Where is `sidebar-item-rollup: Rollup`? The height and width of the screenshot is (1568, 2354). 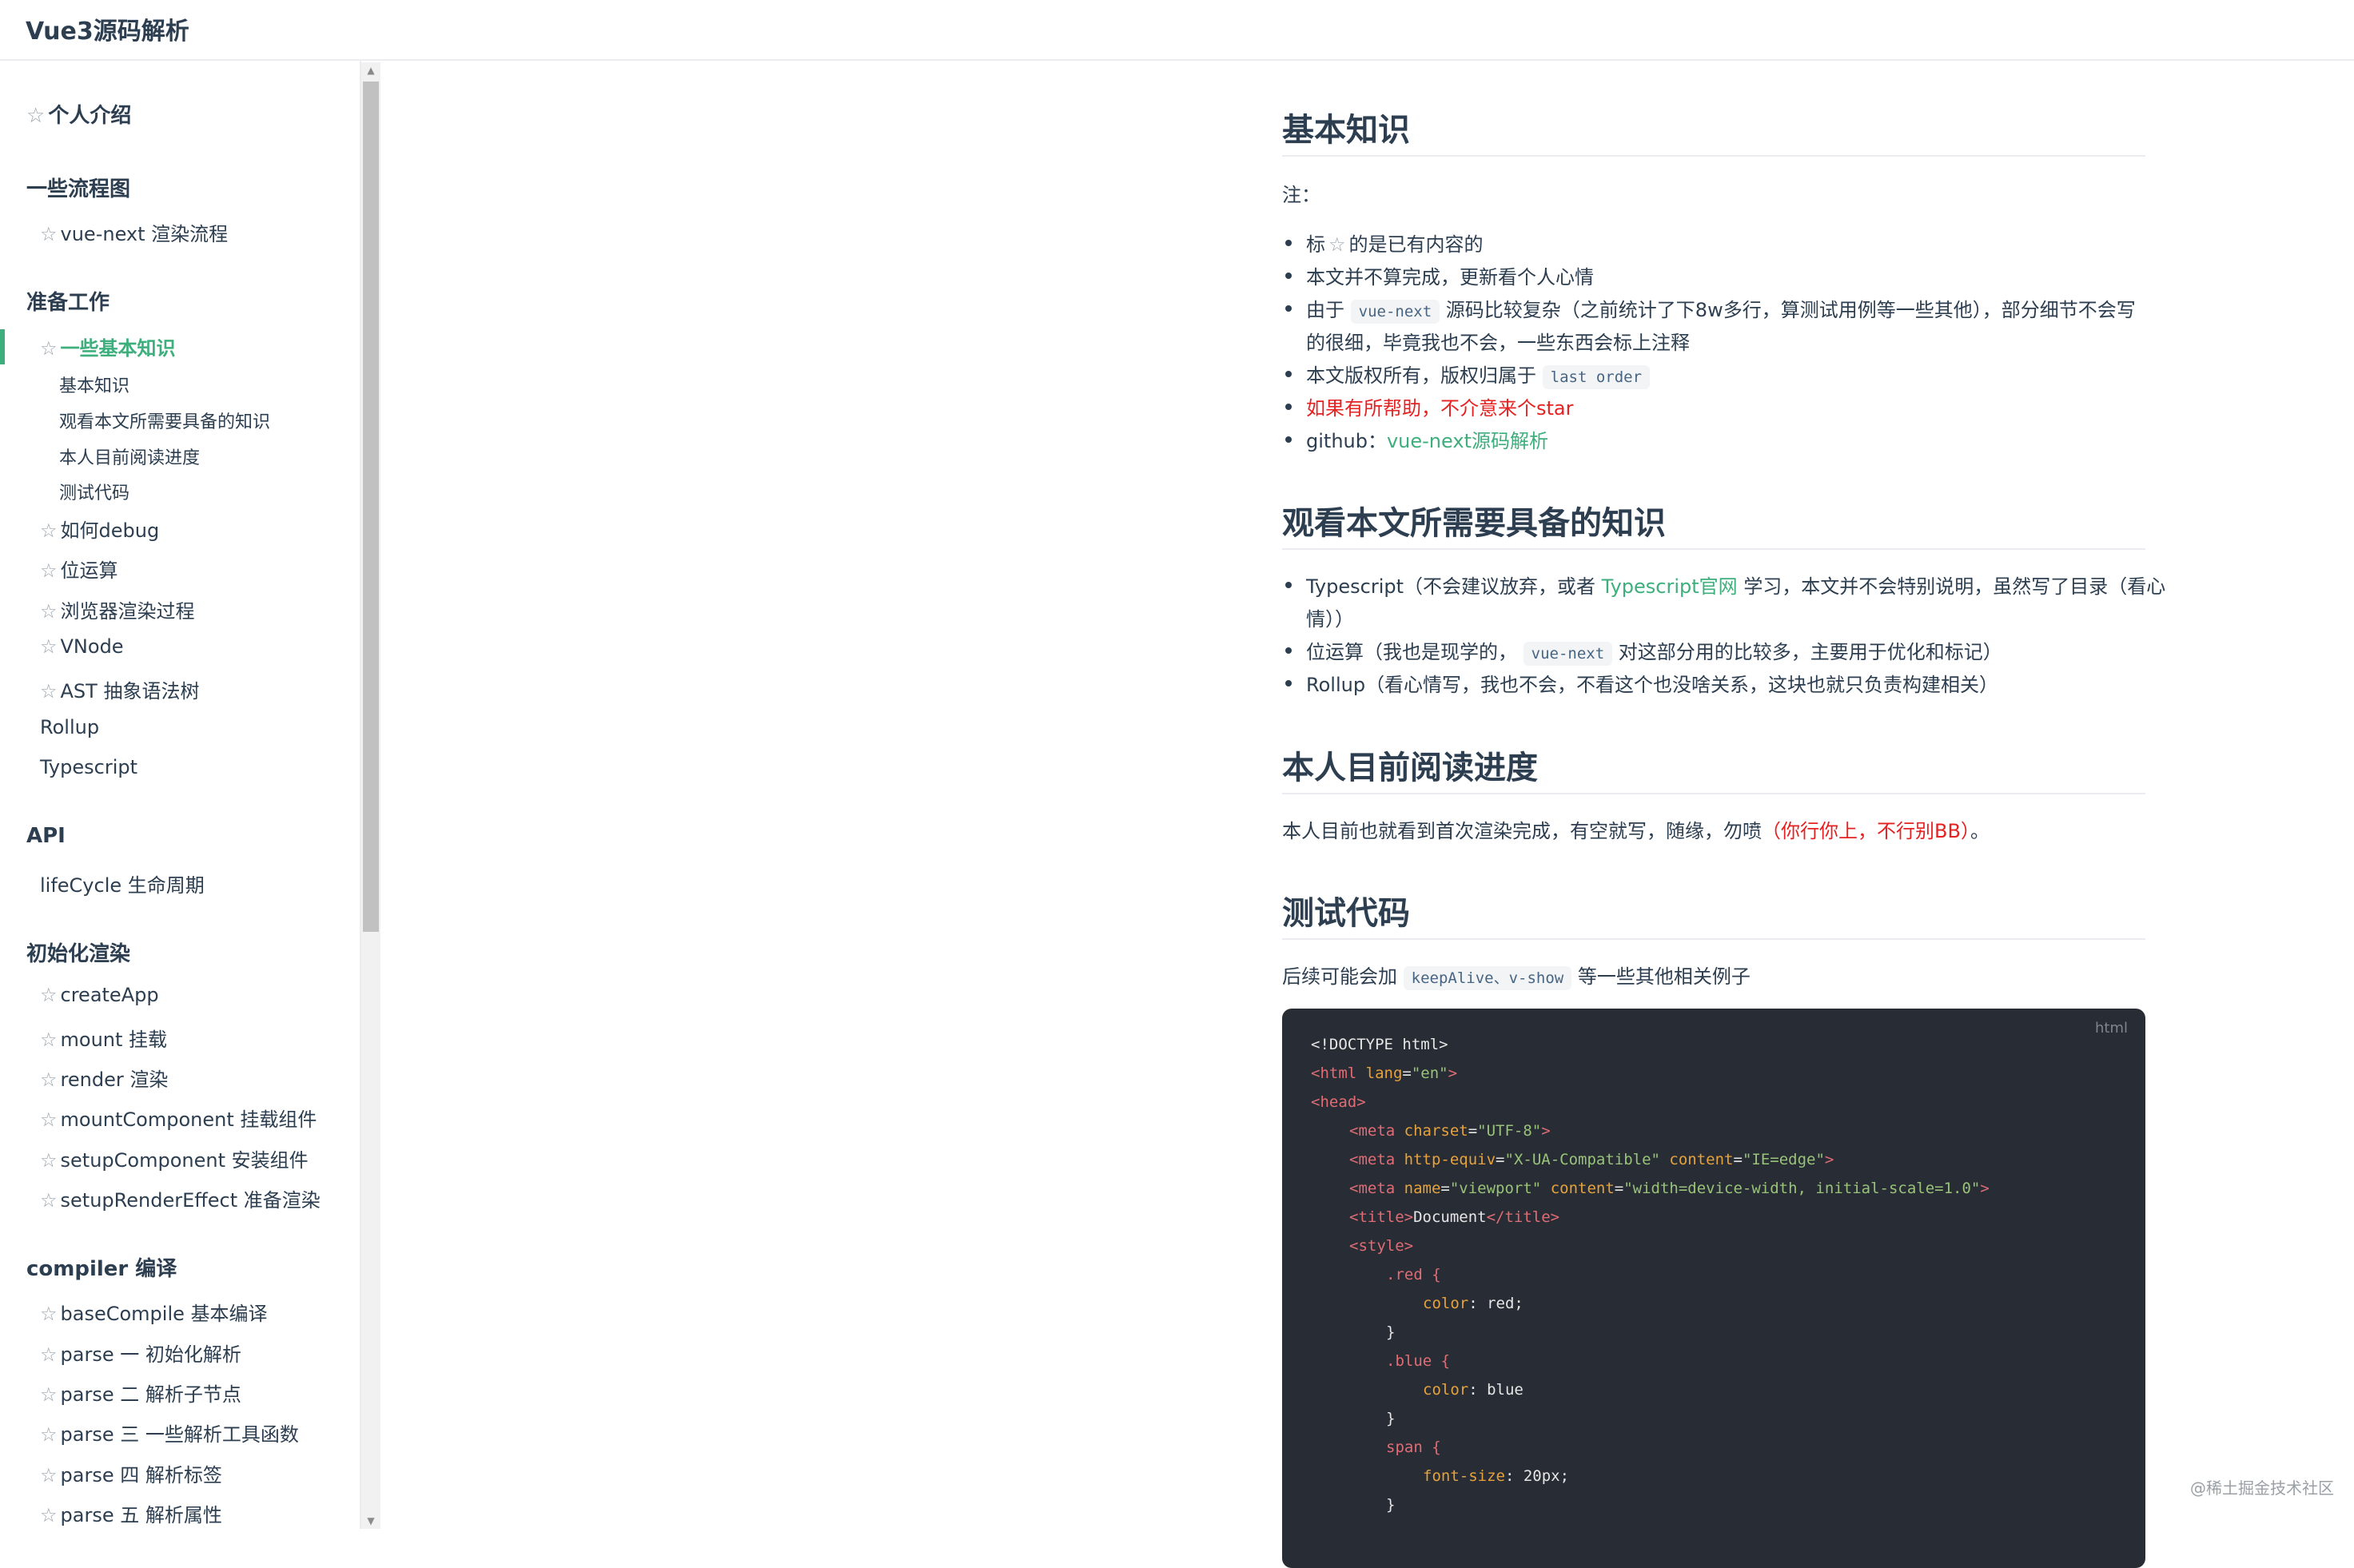 sidebar-item-rollup: Rollup is located at coordinates (69, 727).